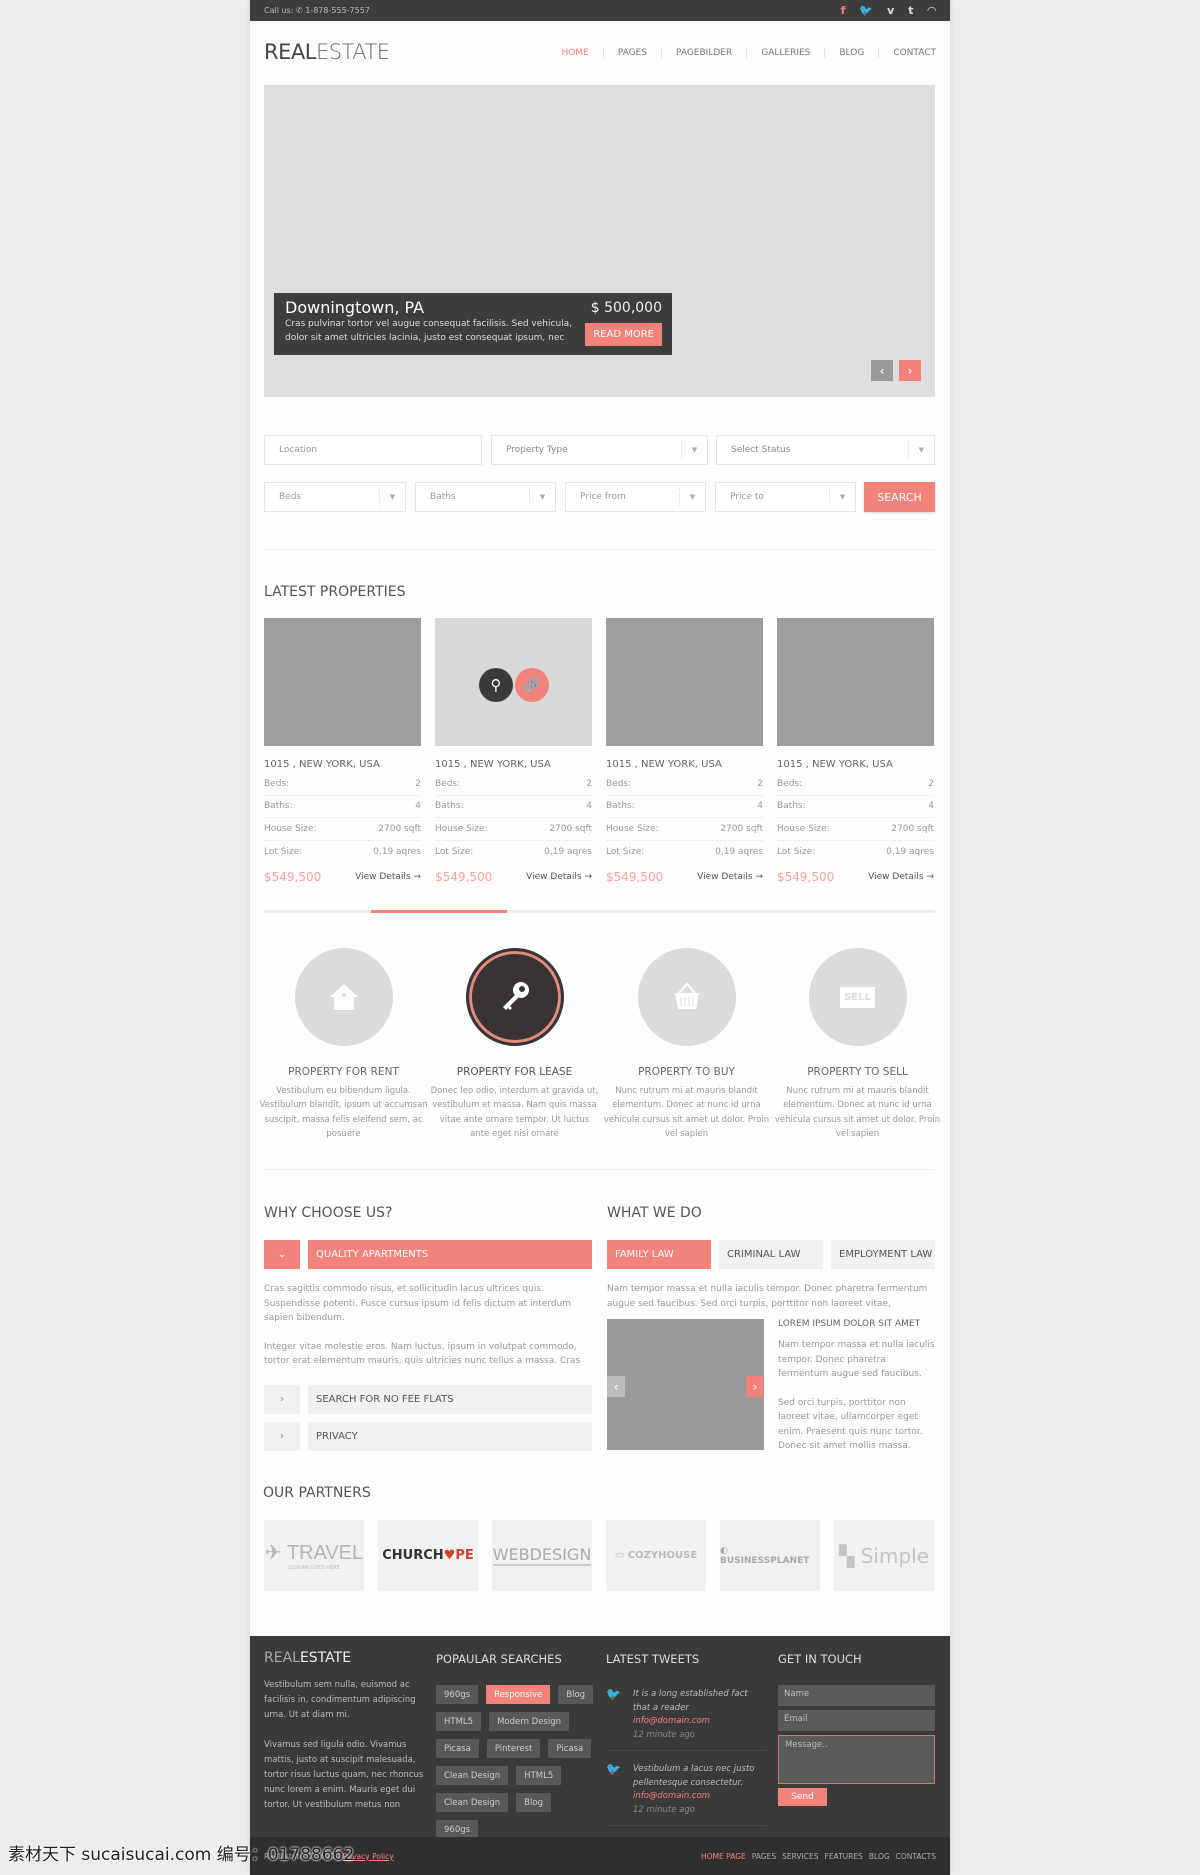 The width and height of the screenshot is (1200, 1875). Describe the element at coordinates (392, 497) in the screenshot. I see `chevron-down-icon: ▼` at that location.